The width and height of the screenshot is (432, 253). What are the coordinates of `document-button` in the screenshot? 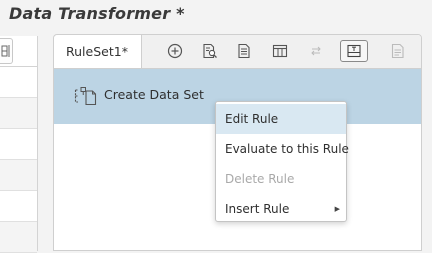 It's located at (244, 51).